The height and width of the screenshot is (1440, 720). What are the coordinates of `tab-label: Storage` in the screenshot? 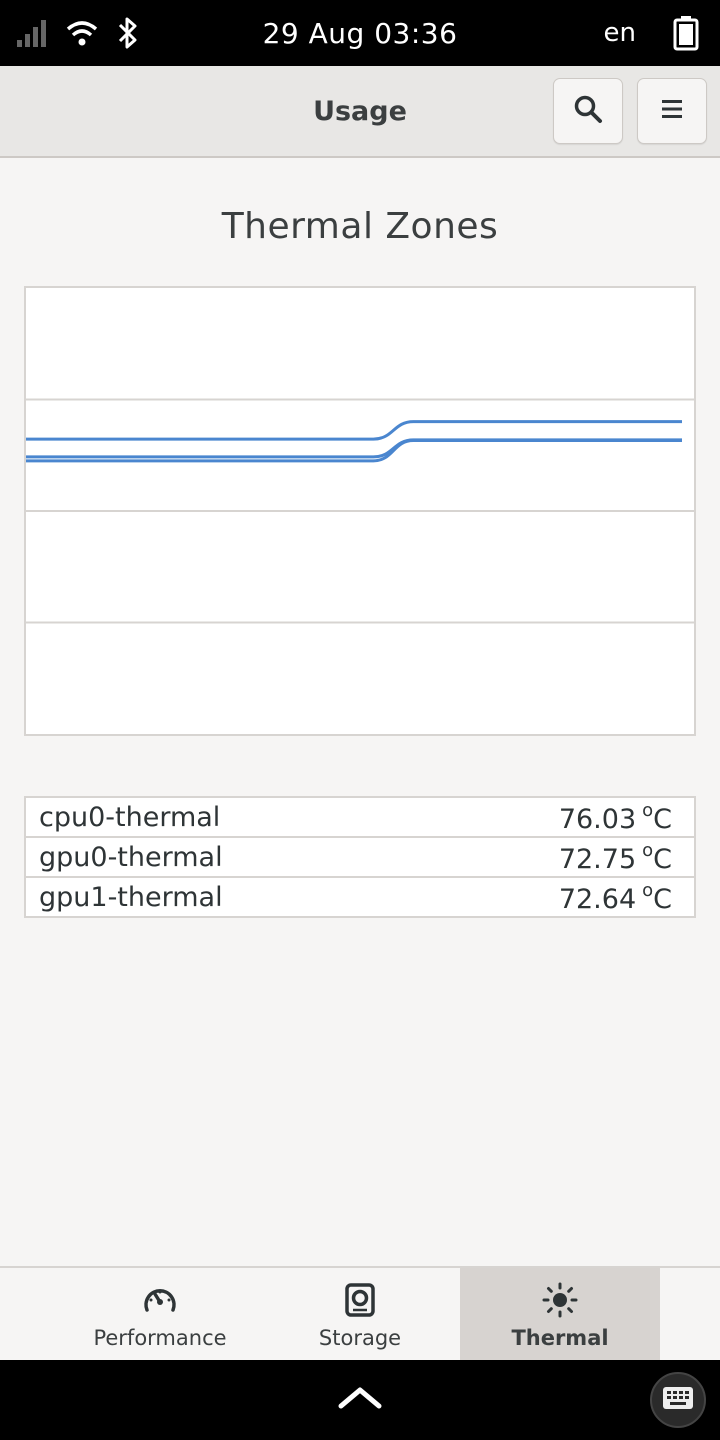 It's located at (360, 1338).